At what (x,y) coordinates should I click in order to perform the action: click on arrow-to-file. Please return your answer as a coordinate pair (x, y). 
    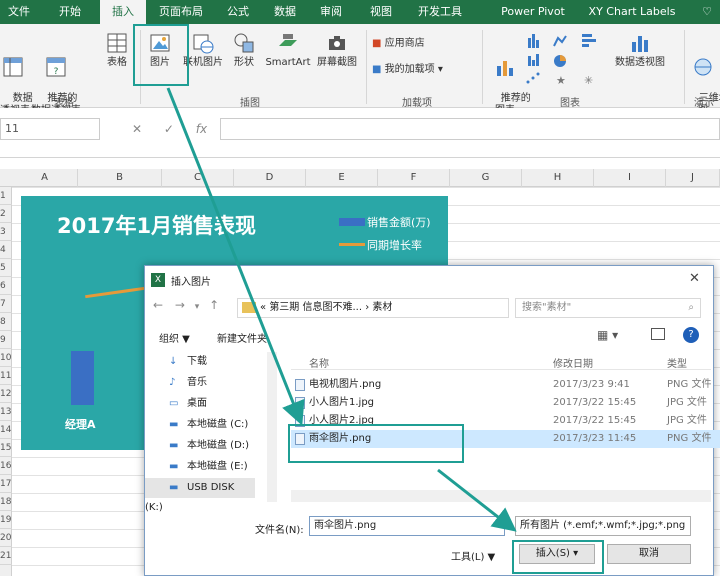
    Looking at the image, I should click on (235, 256).